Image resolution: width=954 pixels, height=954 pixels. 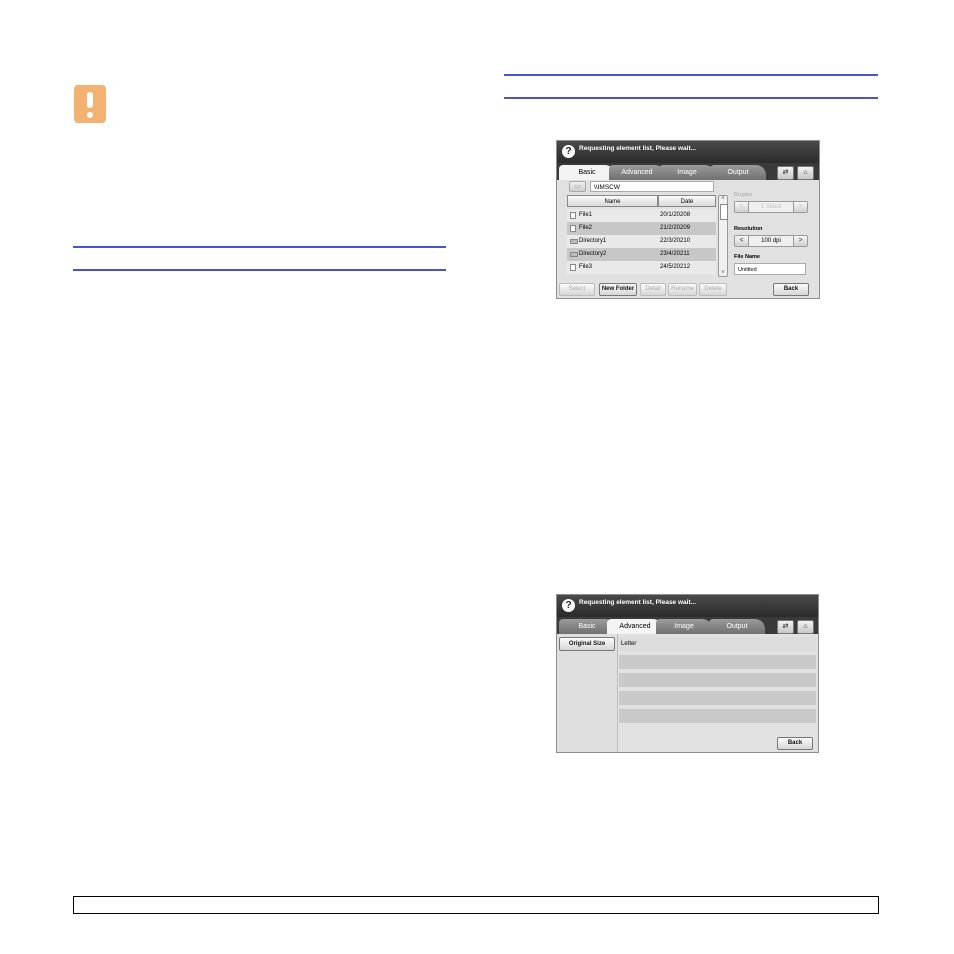 What do you see at coordinates (747, 257) in the screenshot?
I see `file-name-label: File Name` at bounding box center [747, 257].